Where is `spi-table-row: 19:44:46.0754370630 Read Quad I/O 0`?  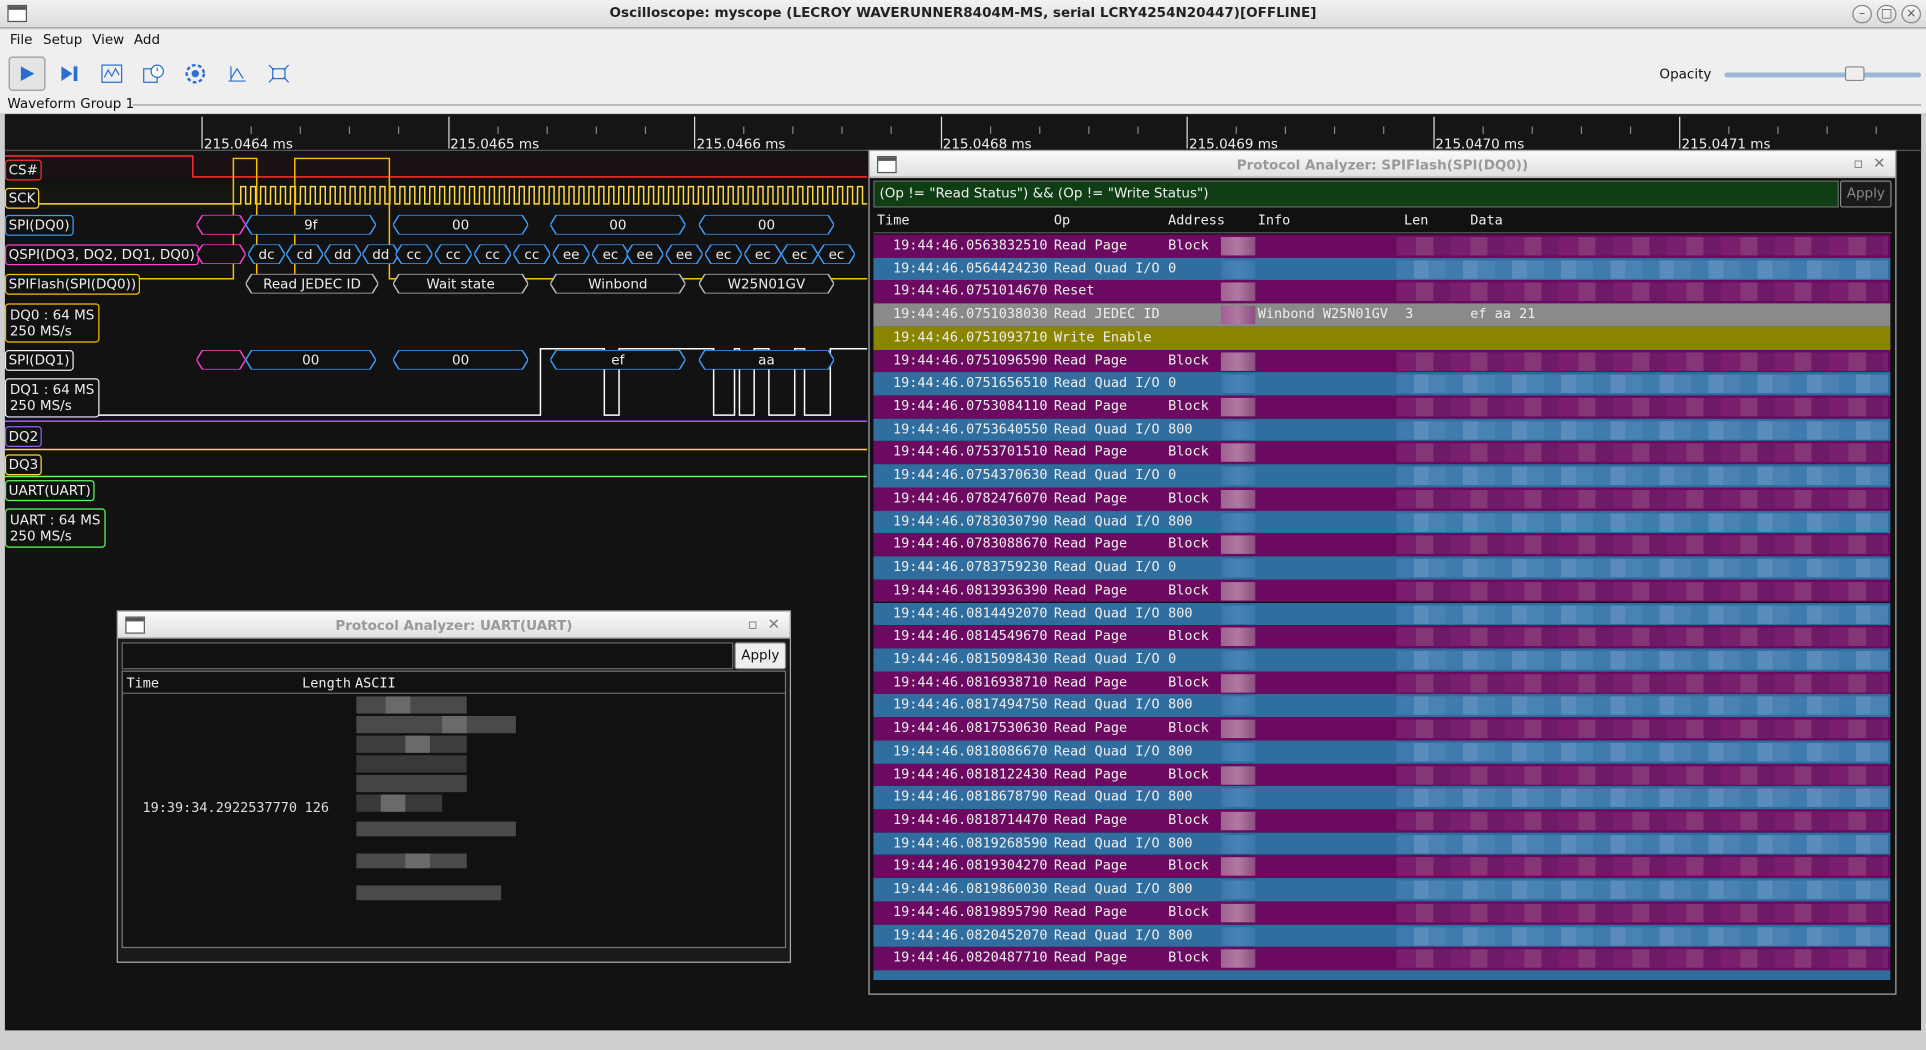 spi-table-row: 19:44:46.0754370630 Read Quad I/O 0 is located at coordinates (1382, 476).